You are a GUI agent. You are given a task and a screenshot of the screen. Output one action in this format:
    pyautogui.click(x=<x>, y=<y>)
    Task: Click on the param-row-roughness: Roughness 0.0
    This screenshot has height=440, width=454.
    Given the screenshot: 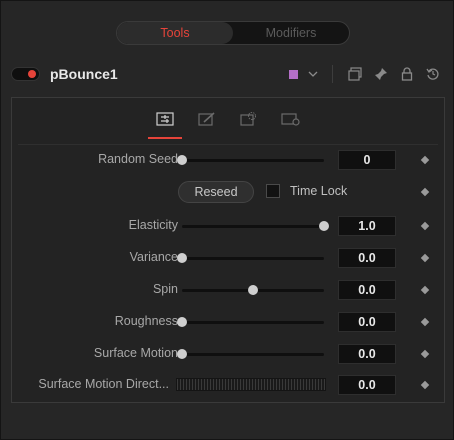 What is the action you would take?
    pyautogui.click(x=228, y=322)
    